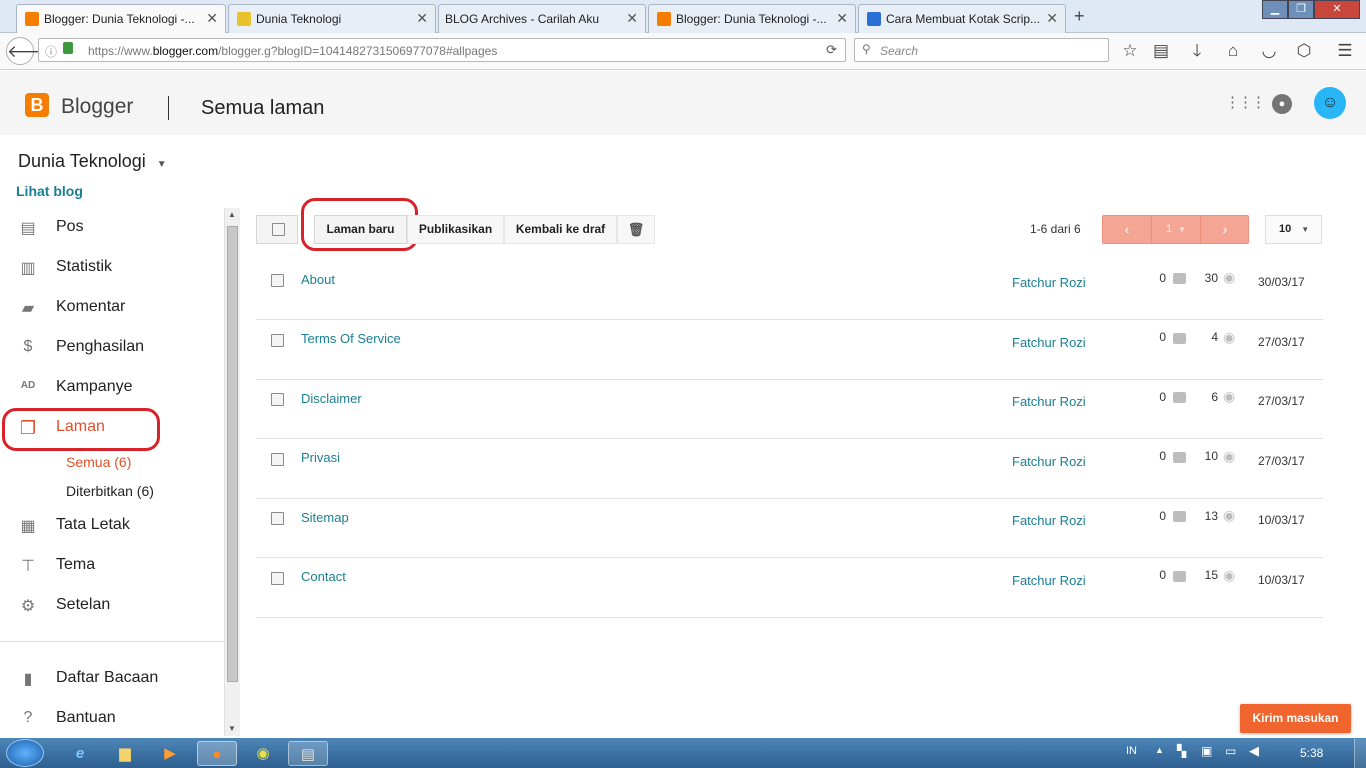 Image resolution: width=1366 pixels, height=768 pixels. Describe the element at coordinates (112, 566) in the screenshot. I see `sidebar-item-theme: ⊤ Tema` at that location.